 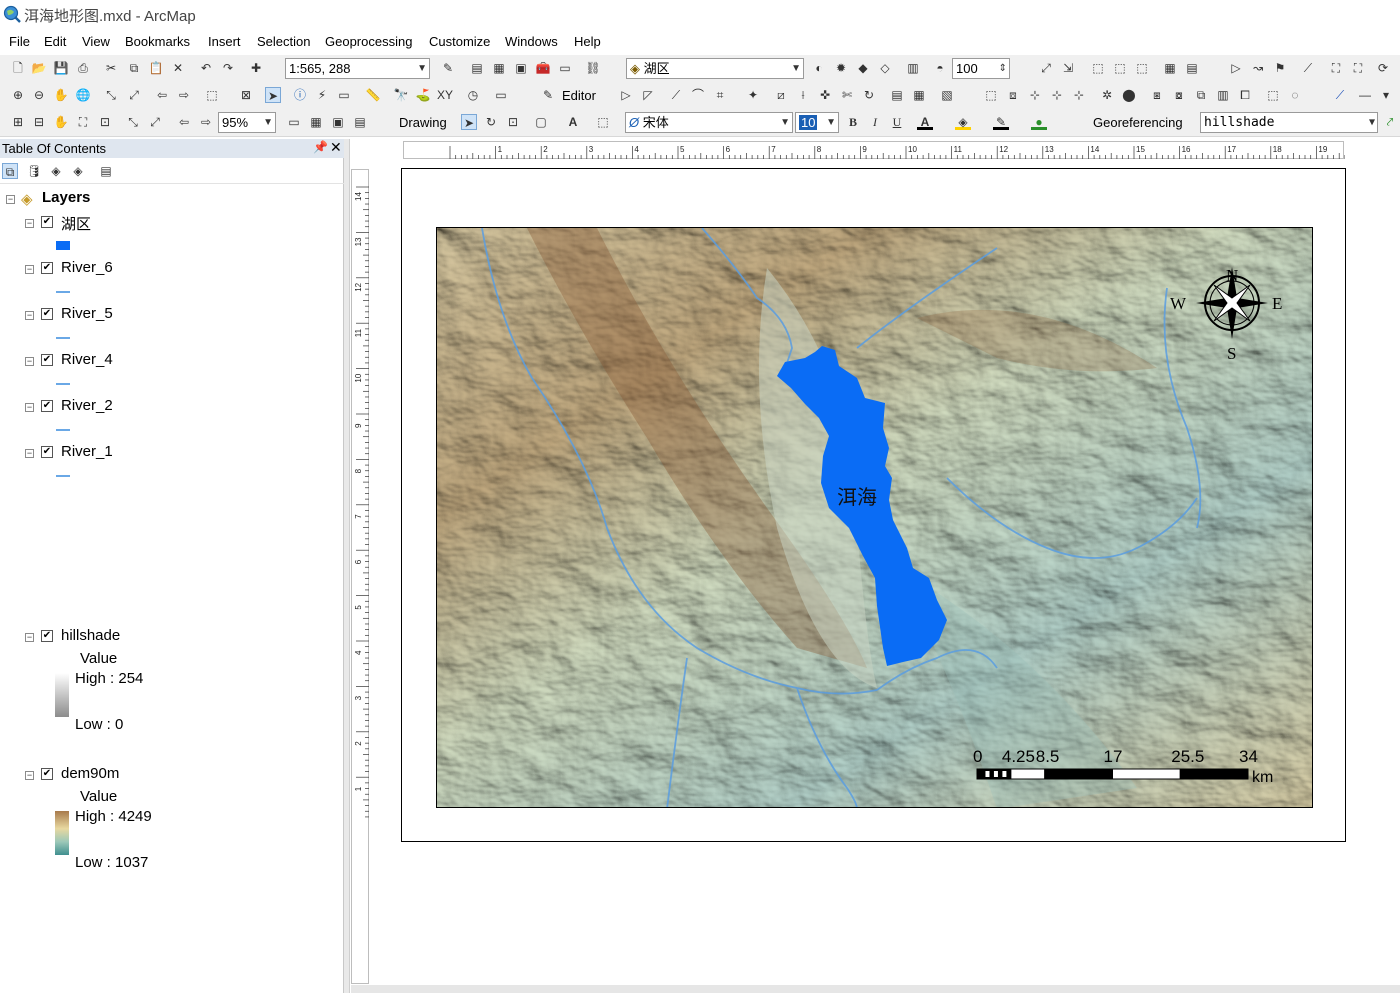 I want to click on menu-selection: Selection, so click(x=283, y=41).